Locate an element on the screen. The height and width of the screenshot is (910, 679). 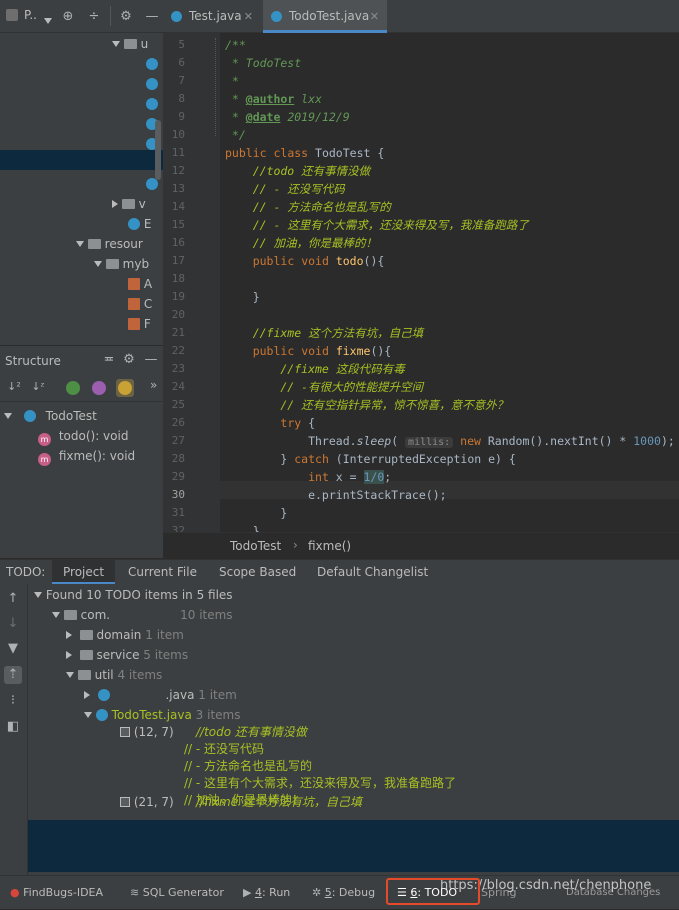
collapse-all-icon: ÷ is located at coordinates (94, 17).